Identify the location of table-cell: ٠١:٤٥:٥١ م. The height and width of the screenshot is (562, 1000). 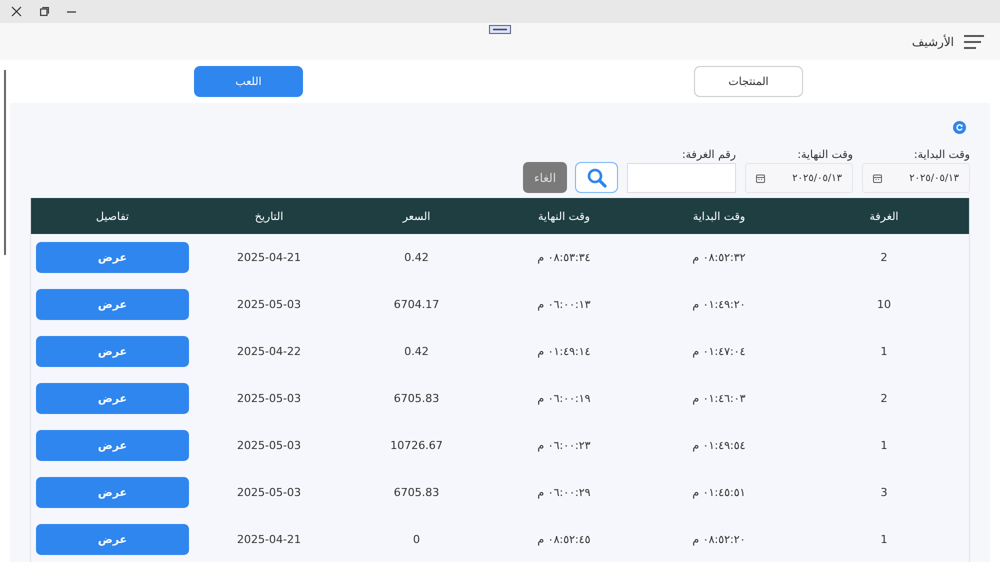
(719, 492).